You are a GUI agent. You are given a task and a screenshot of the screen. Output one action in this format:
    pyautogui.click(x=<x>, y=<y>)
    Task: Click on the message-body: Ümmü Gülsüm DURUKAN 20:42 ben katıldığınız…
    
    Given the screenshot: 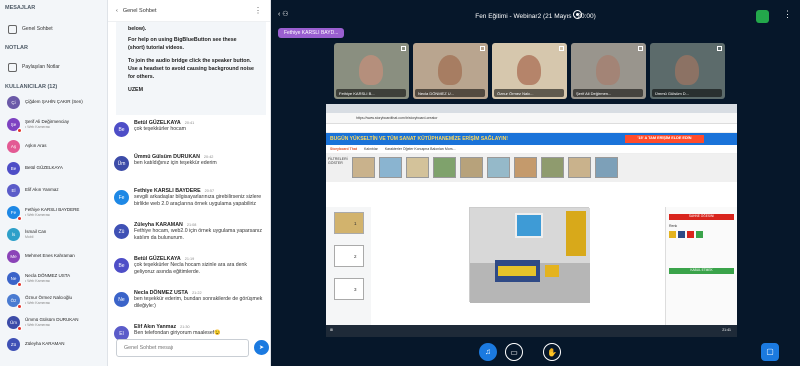 What is the action you would take?
    pyautogui.click(x=199, y=171)
    